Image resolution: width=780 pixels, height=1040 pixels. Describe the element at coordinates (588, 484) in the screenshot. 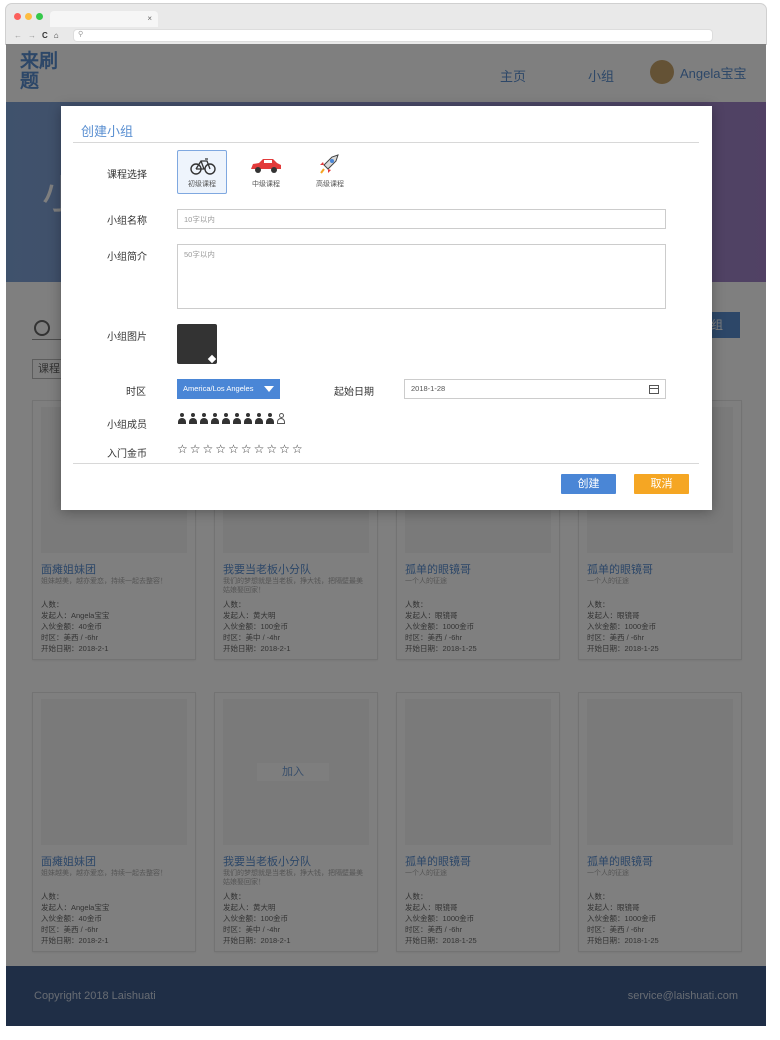

I see `create-button: 创建` at that location.